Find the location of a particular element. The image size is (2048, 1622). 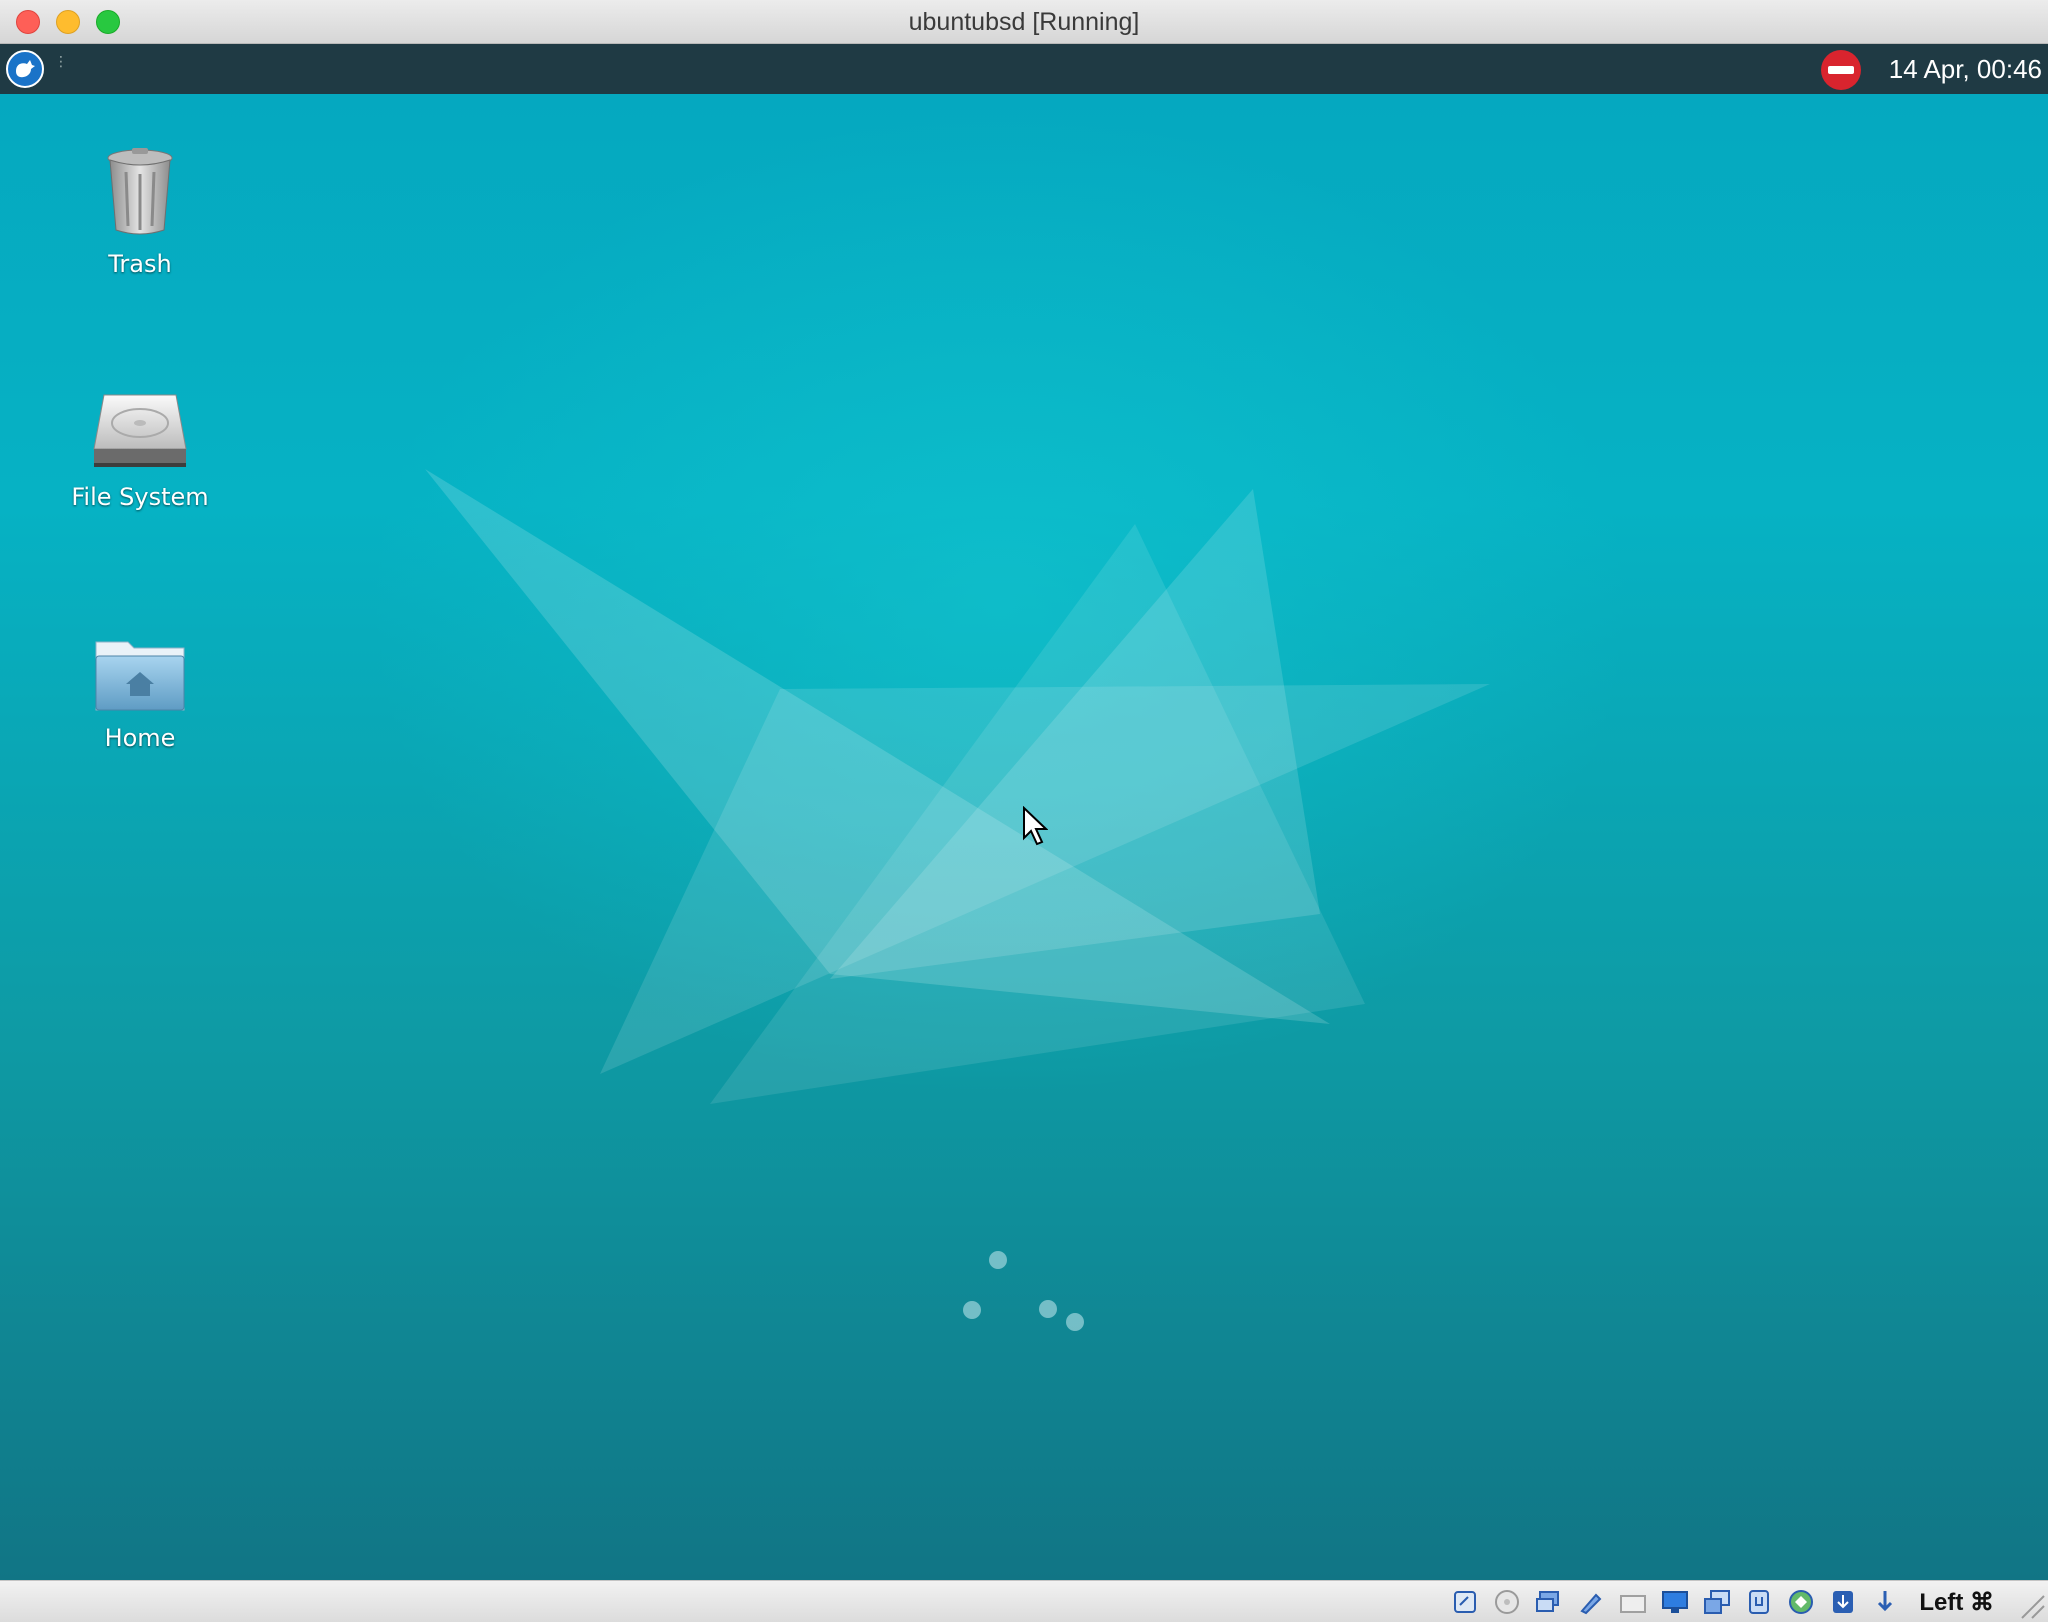

panel-clock: 14 Apr, 00:46 is located at coordinates (1965, 69).